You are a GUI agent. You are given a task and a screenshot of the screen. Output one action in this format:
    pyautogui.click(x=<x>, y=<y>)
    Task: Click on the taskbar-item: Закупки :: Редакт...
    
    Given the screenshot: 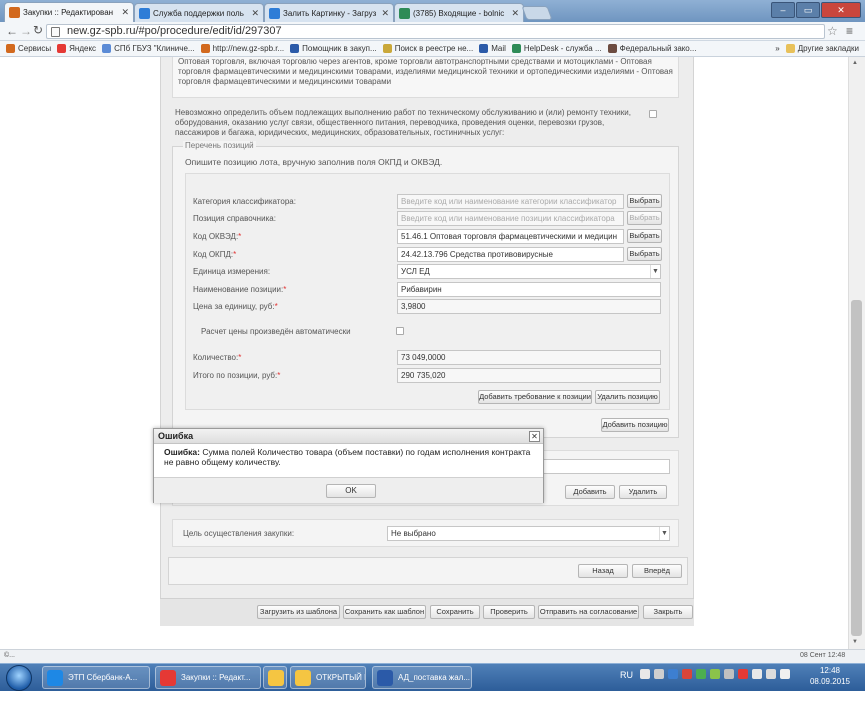 What is the action you would take?
    pyautogui.click(x=208, y=677)
    